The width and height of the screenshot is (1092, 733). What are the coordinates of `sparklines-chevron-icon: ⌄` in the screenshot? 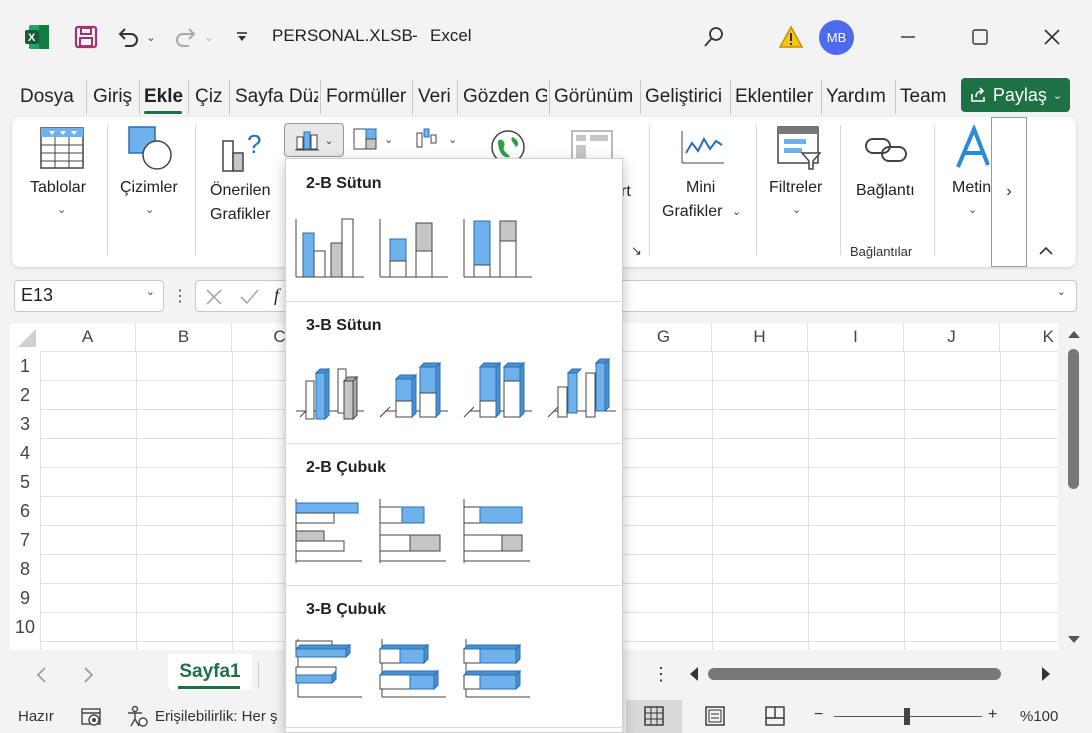 It's located at (736, 211).